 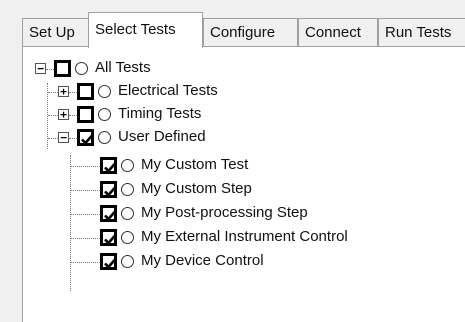 What do you see at coordinates (202, 260) in the screenshot?
I see `tree-label: My Device Control` at bounding box center [202, 260].